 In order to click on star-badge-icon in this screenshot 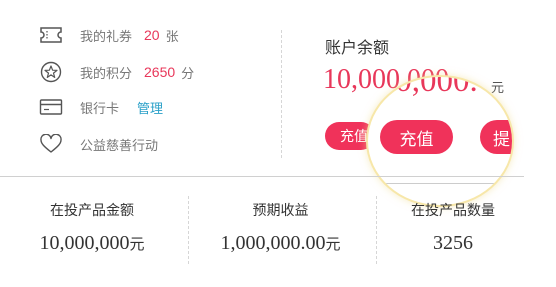, I will do `click(51, 72)`.